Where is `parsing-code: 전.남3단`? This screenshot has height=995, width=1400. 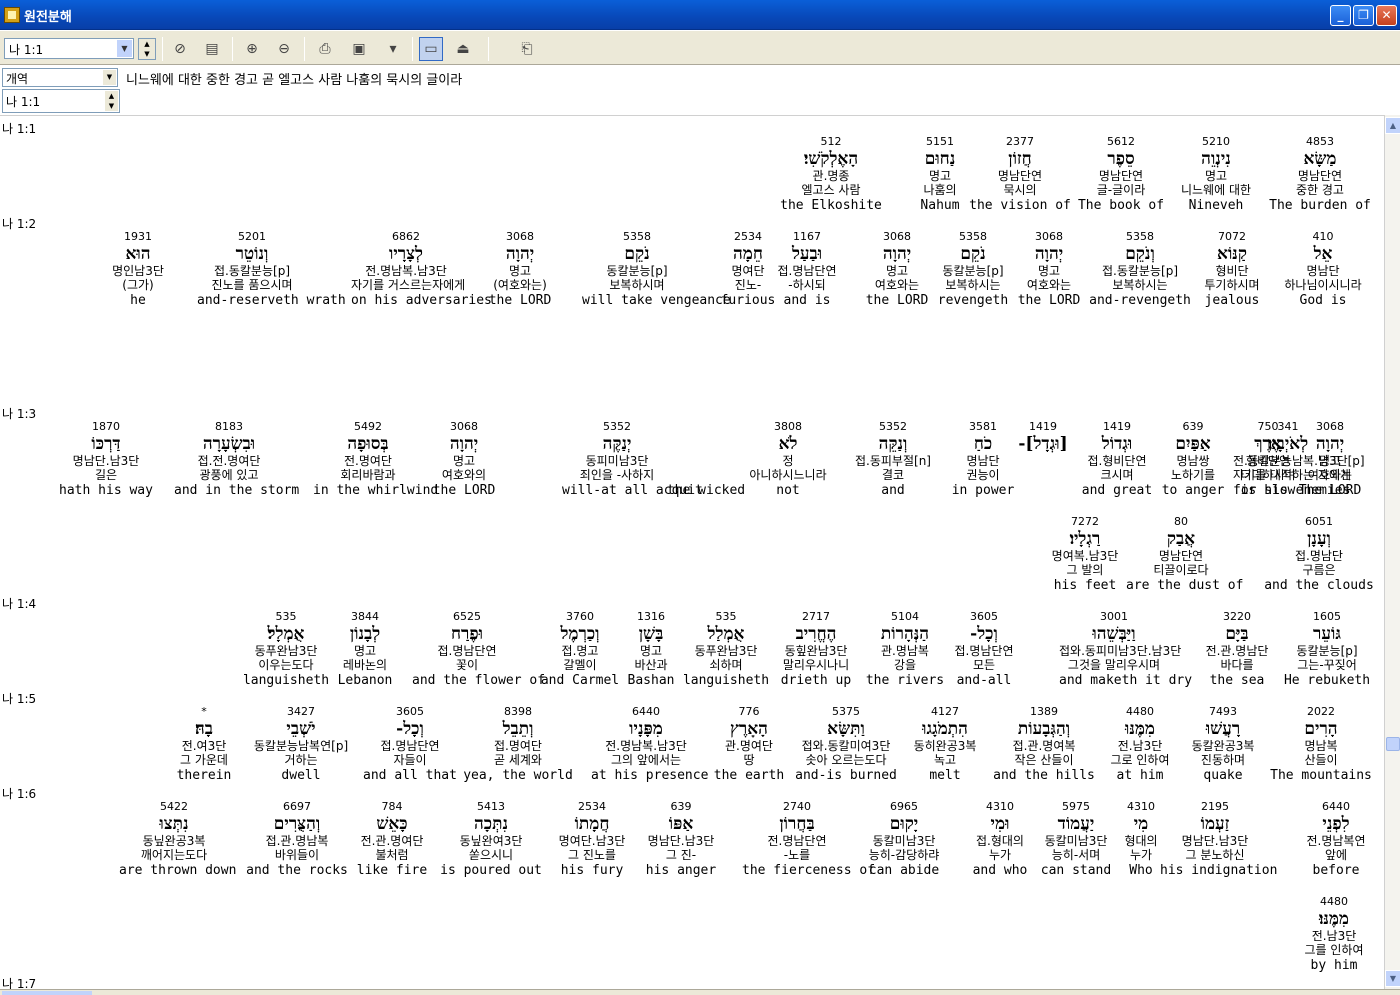 parsing-code: 전.남3단 is located at coordinates (1334, 936).